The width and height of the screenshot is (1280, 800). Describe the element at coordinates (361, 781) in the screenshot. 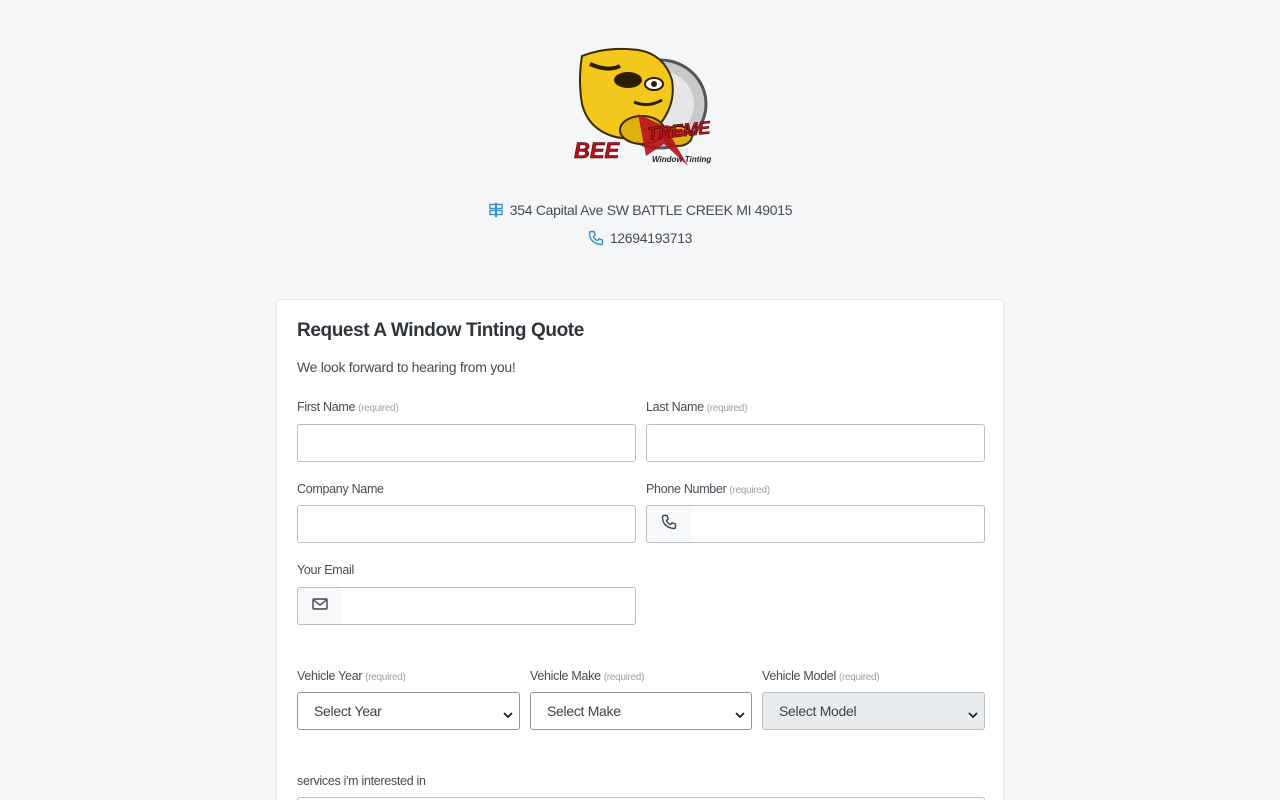

I see `services-label: services i'm interested in` at that location.